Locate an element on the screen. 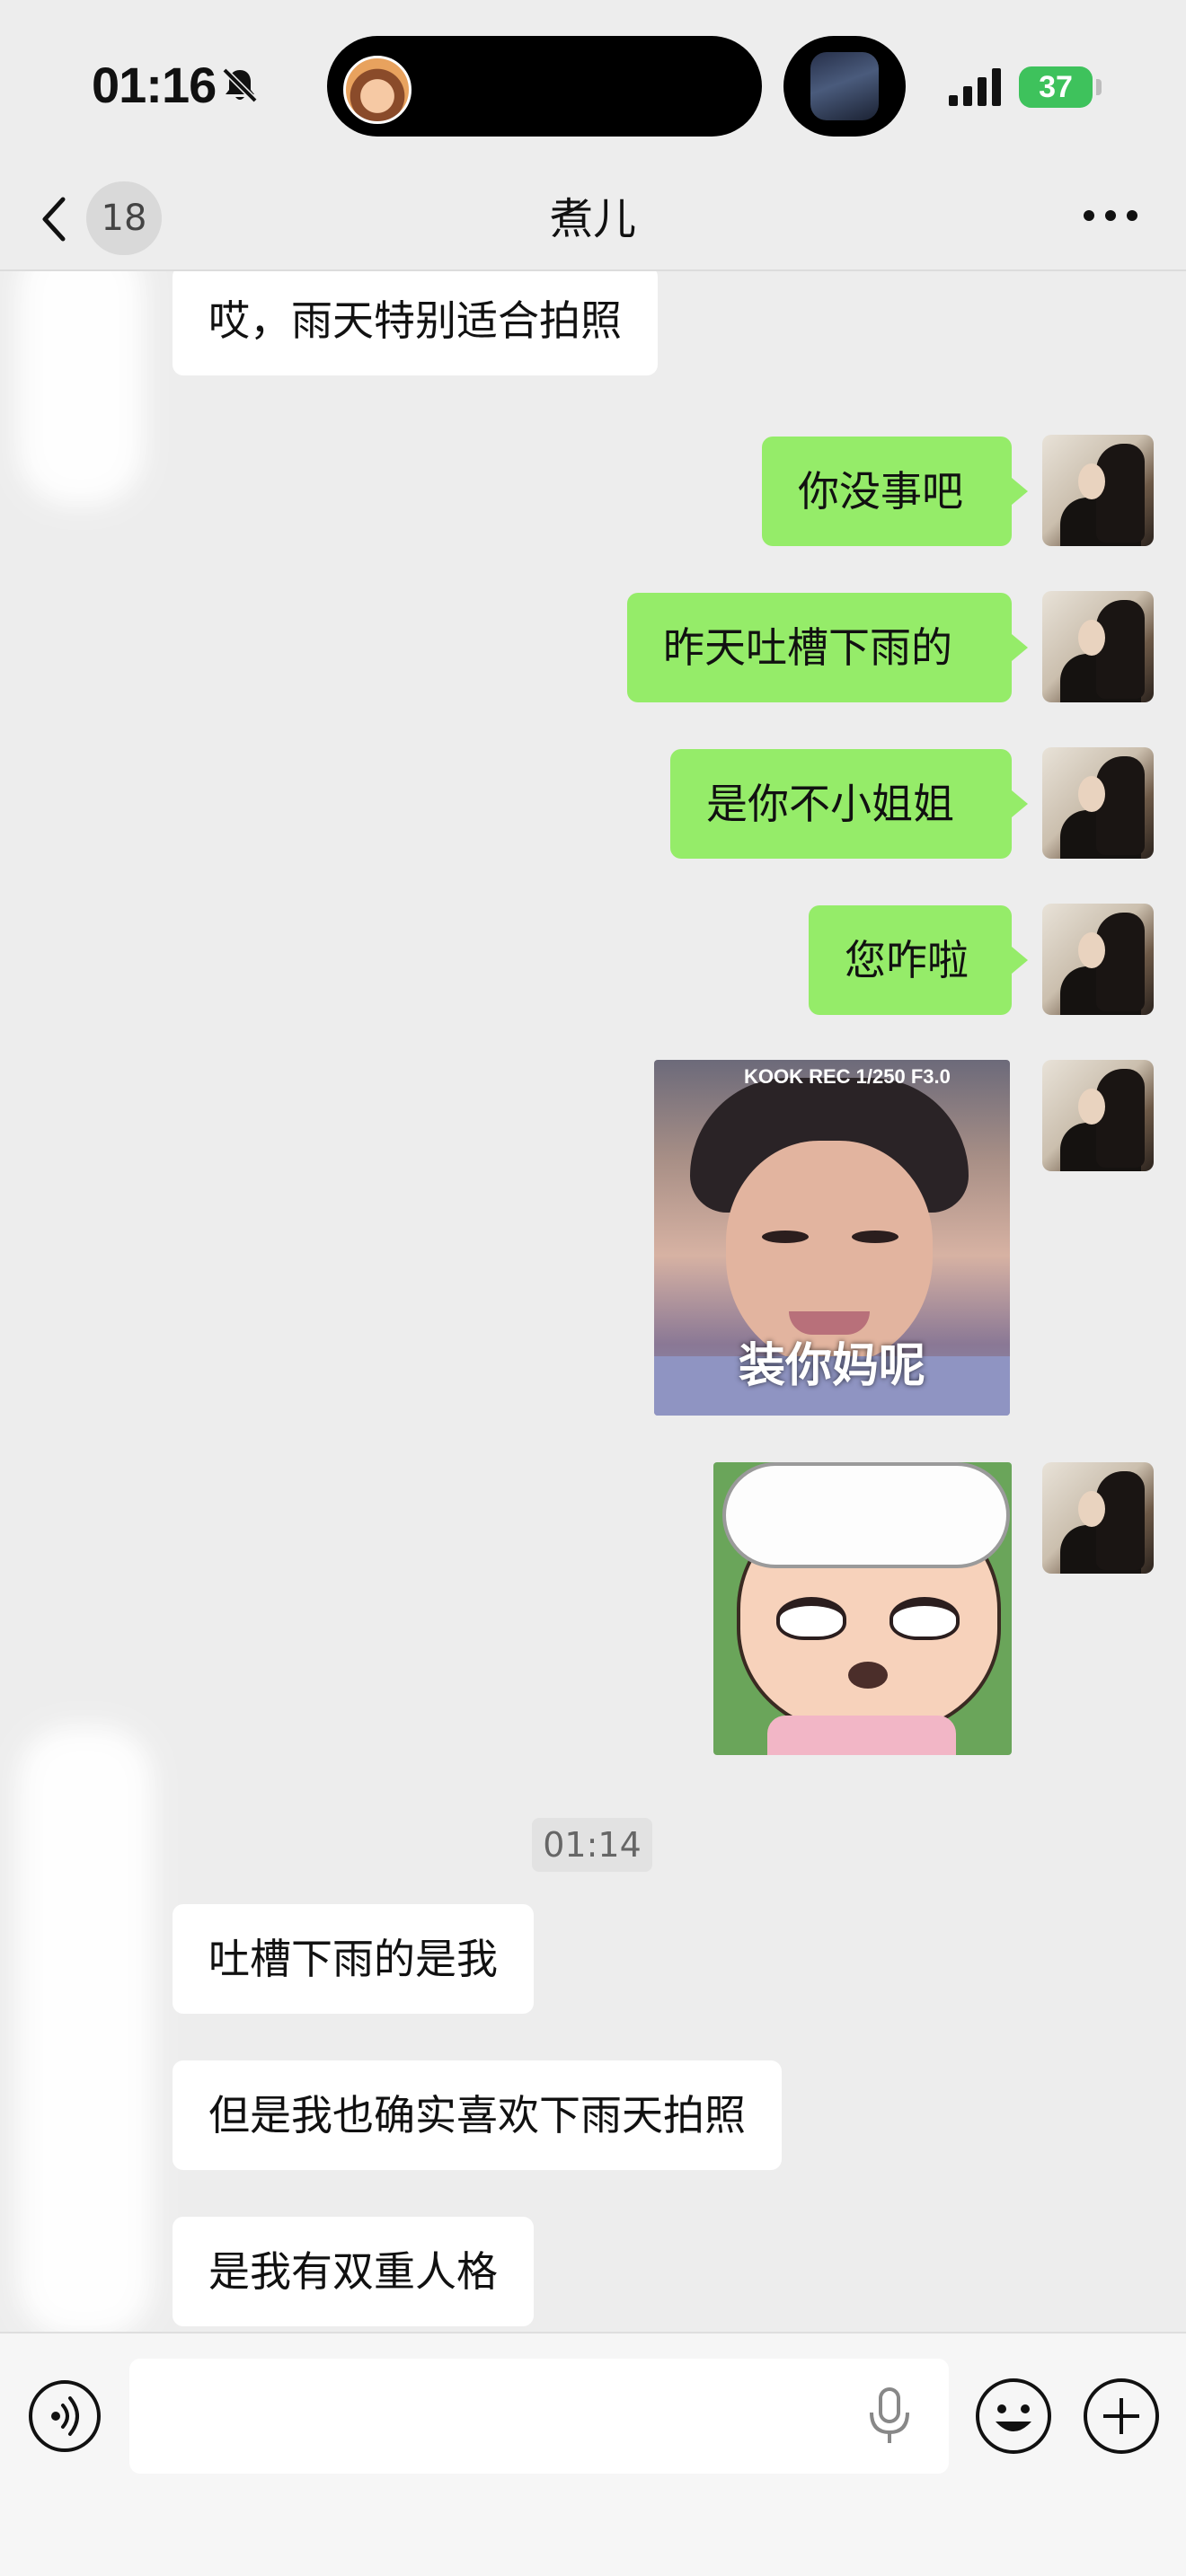  battery-indicator: 37 is located at coordinates (1056, 87).